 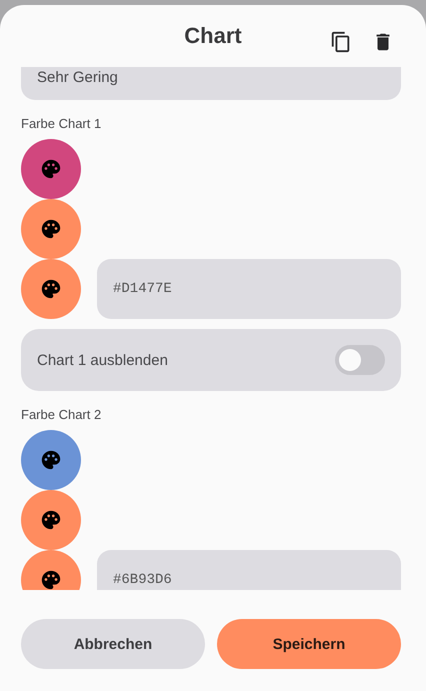 What do you see at coordinates (360, 360) in the screenshot?
I see `toggle-switch` at bounding box center [360, 360].